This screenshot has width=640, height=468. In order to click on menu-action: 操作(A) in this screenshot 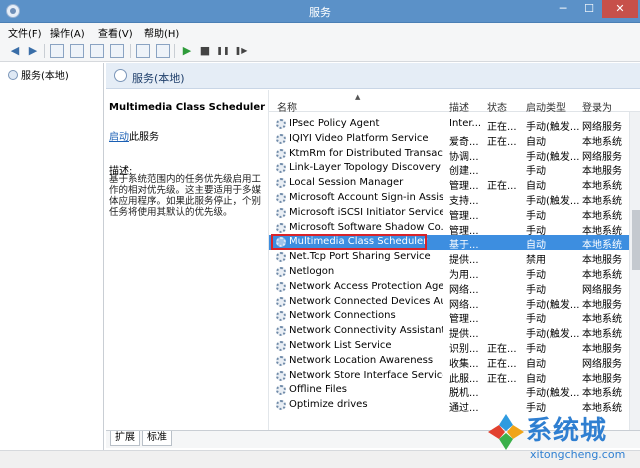, I will do `click(67, 32)`.